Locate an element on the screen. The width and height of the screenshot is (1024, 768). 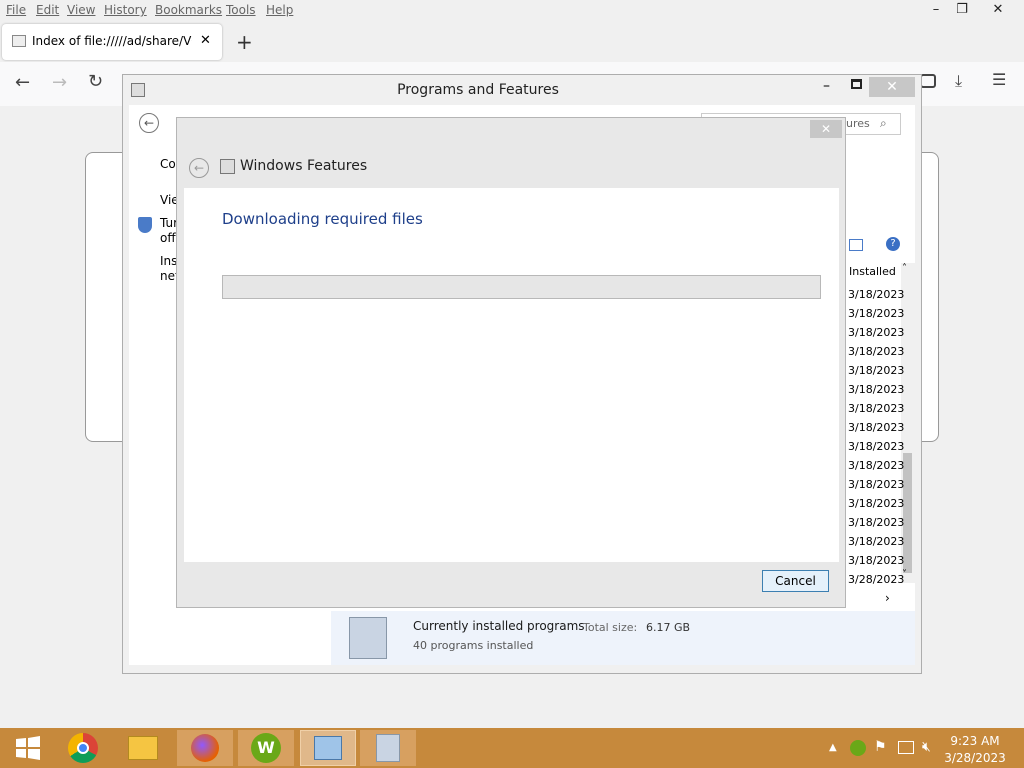
window-titlebar: Programs and Features – ✕ is located at coordinates (522, 90).